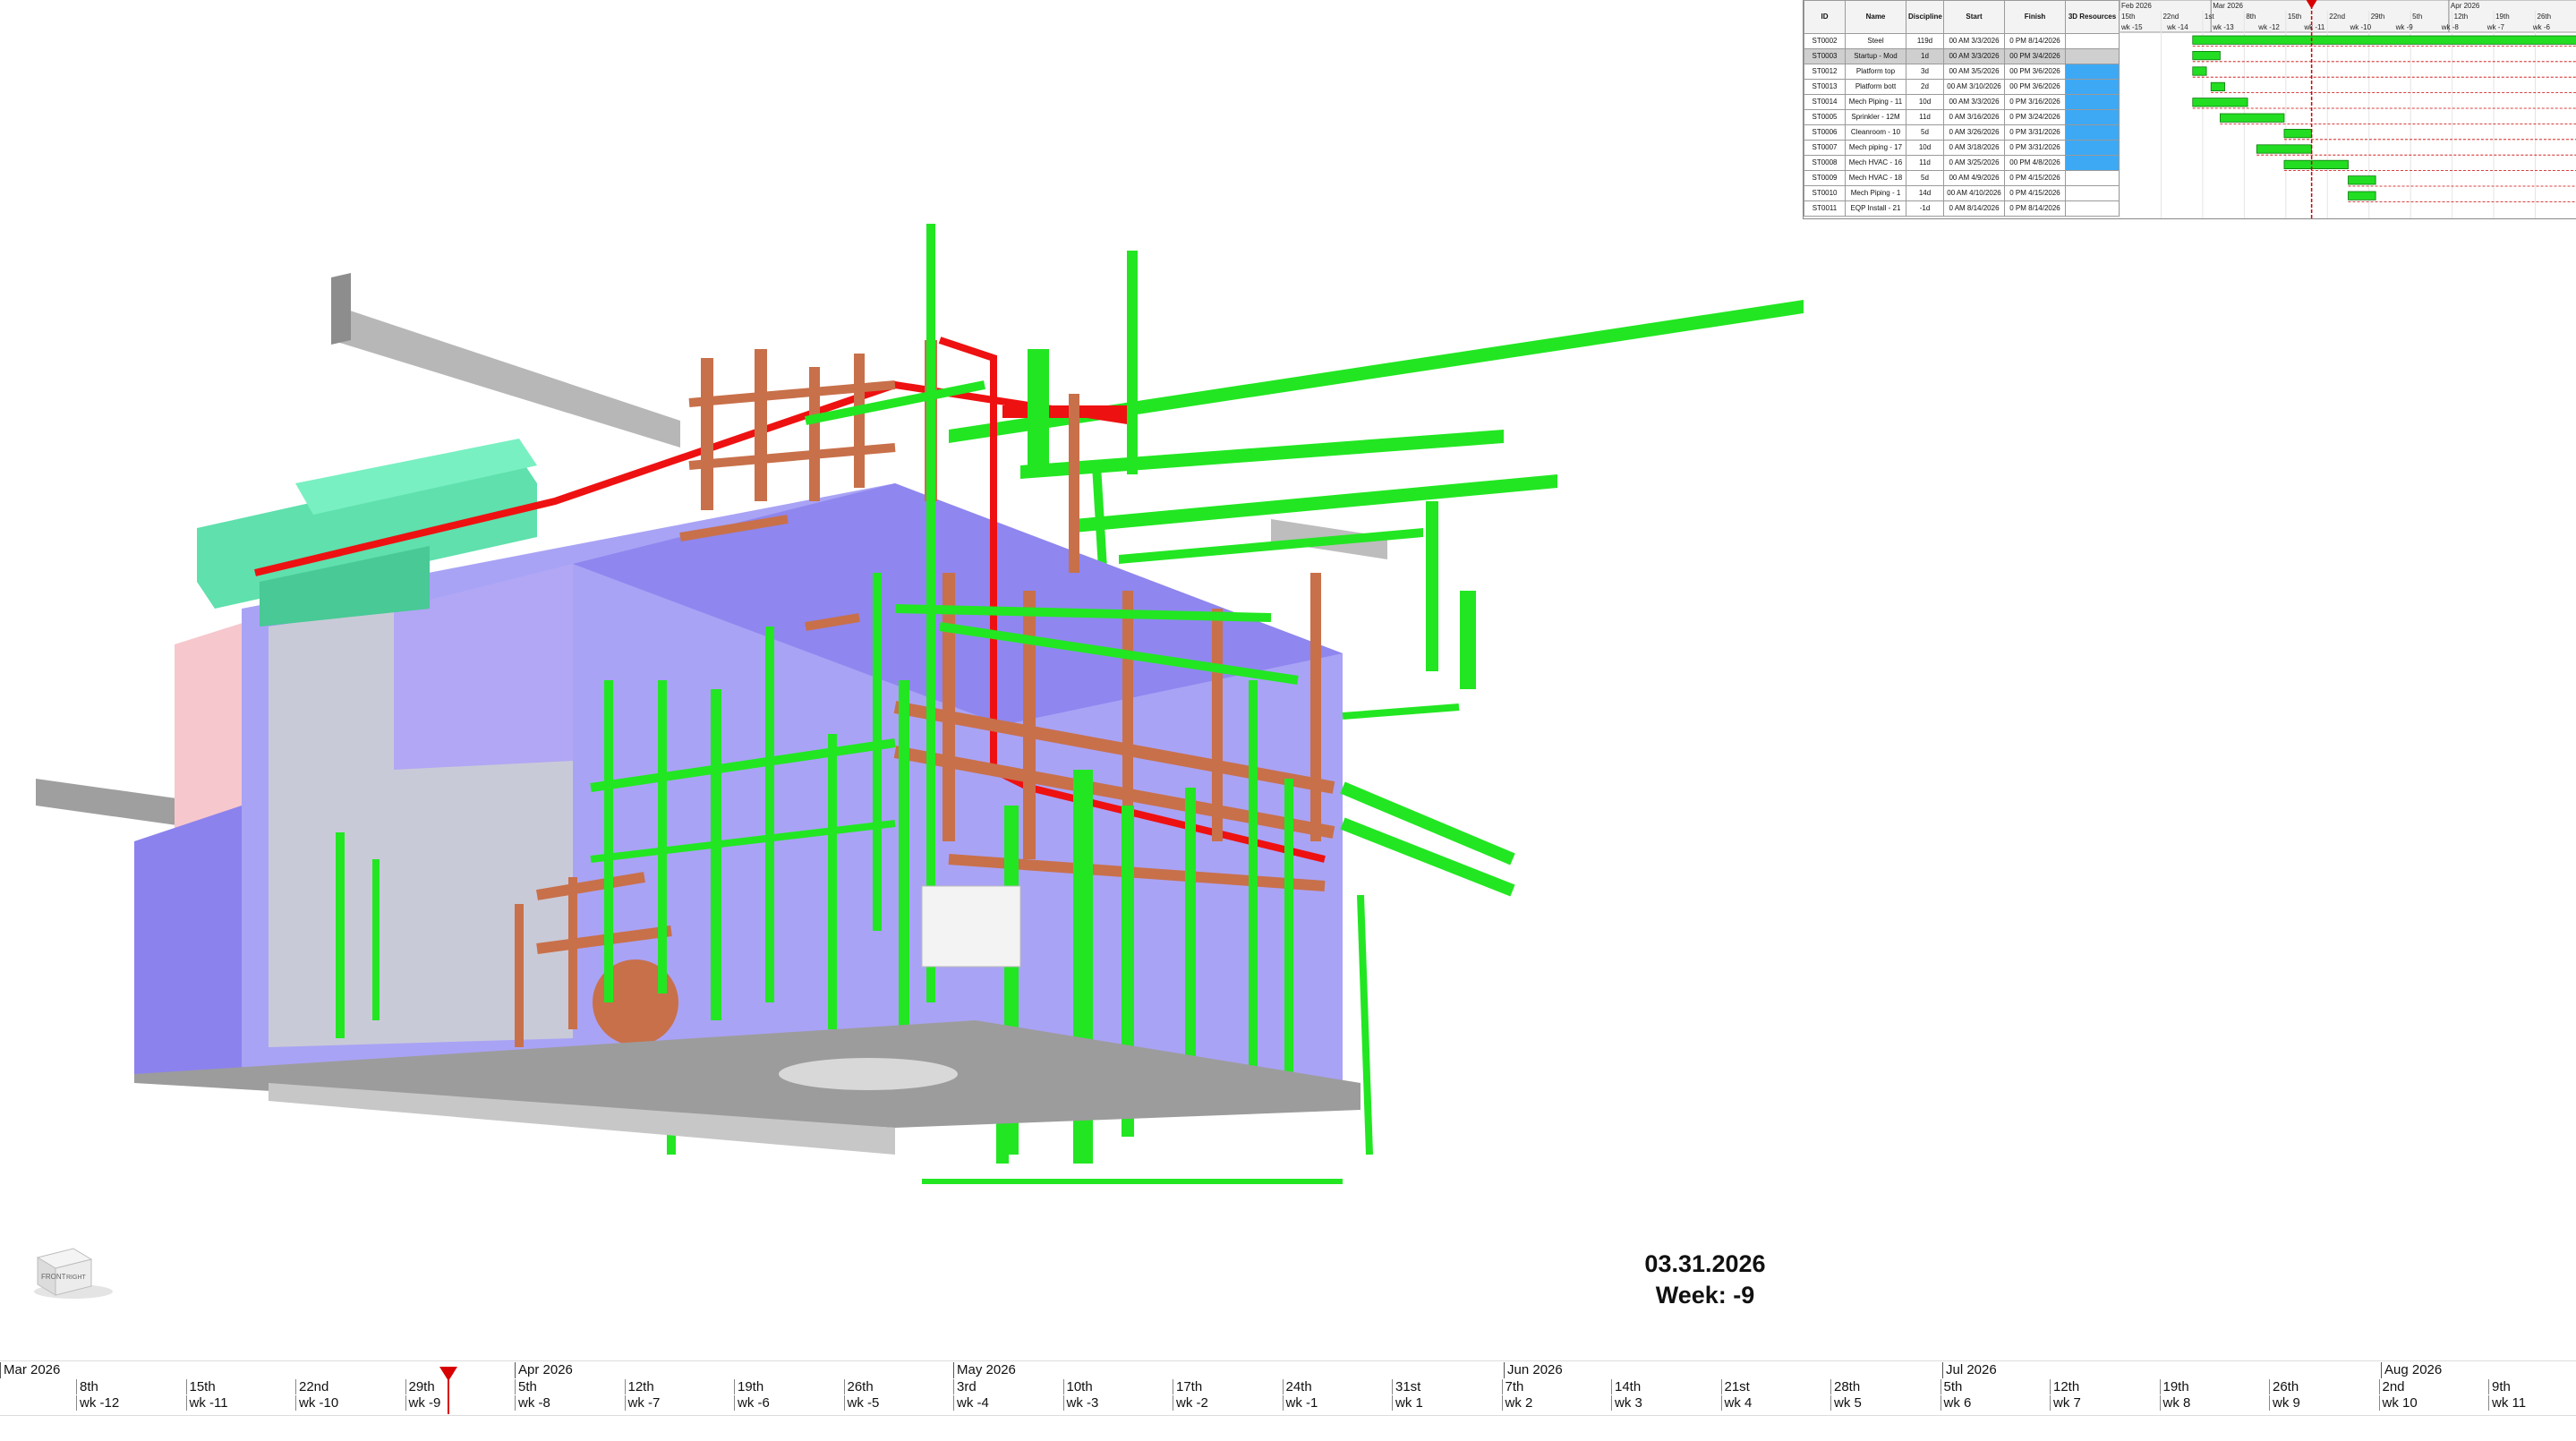  I want to click on viewcube-right-label: RIGHT, so click(76, 1278).